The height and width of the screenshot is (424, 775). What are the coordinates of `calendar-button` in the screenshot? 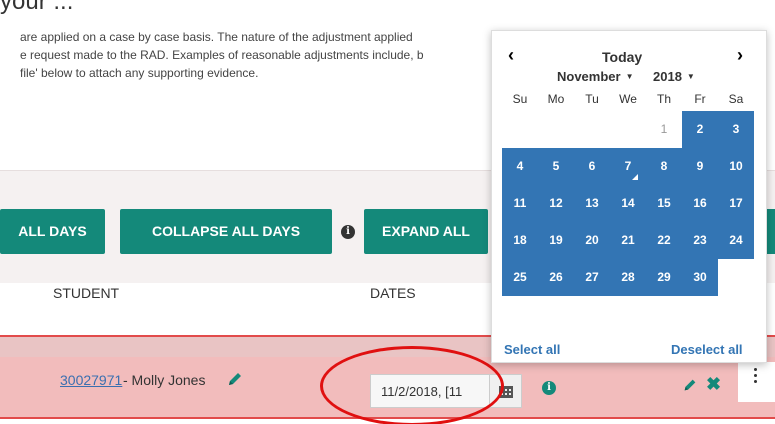 It's located at (506, 391).